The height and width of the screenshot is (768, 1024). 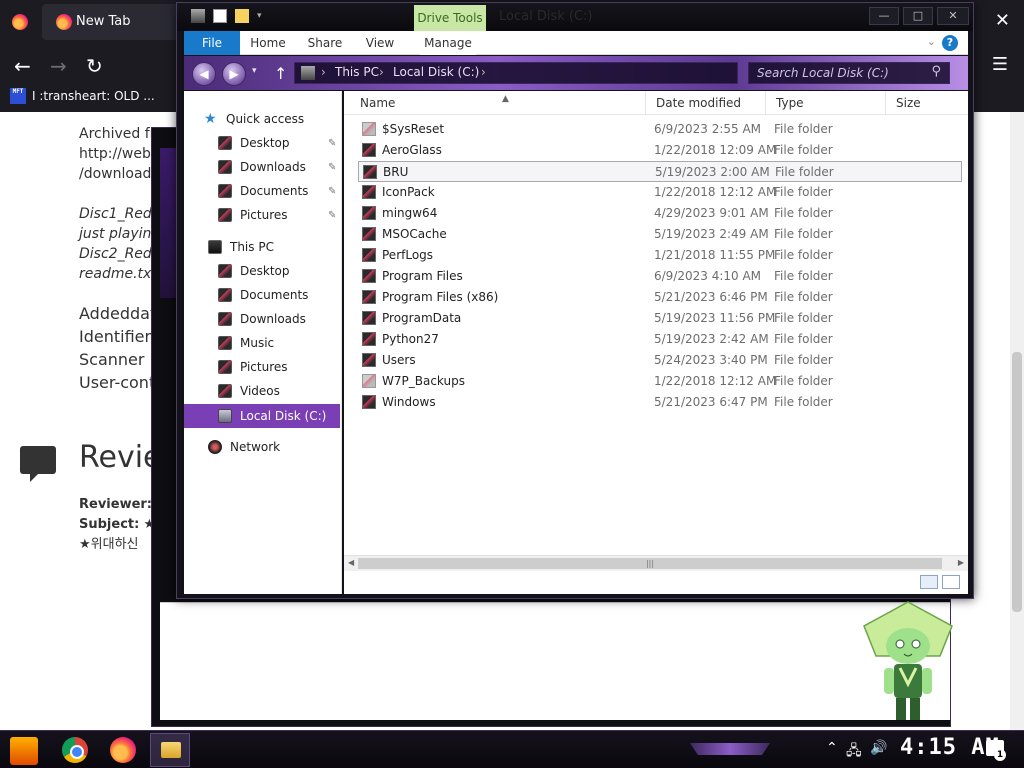 I want to click on firefox-icon, so click(x=20, y=22).